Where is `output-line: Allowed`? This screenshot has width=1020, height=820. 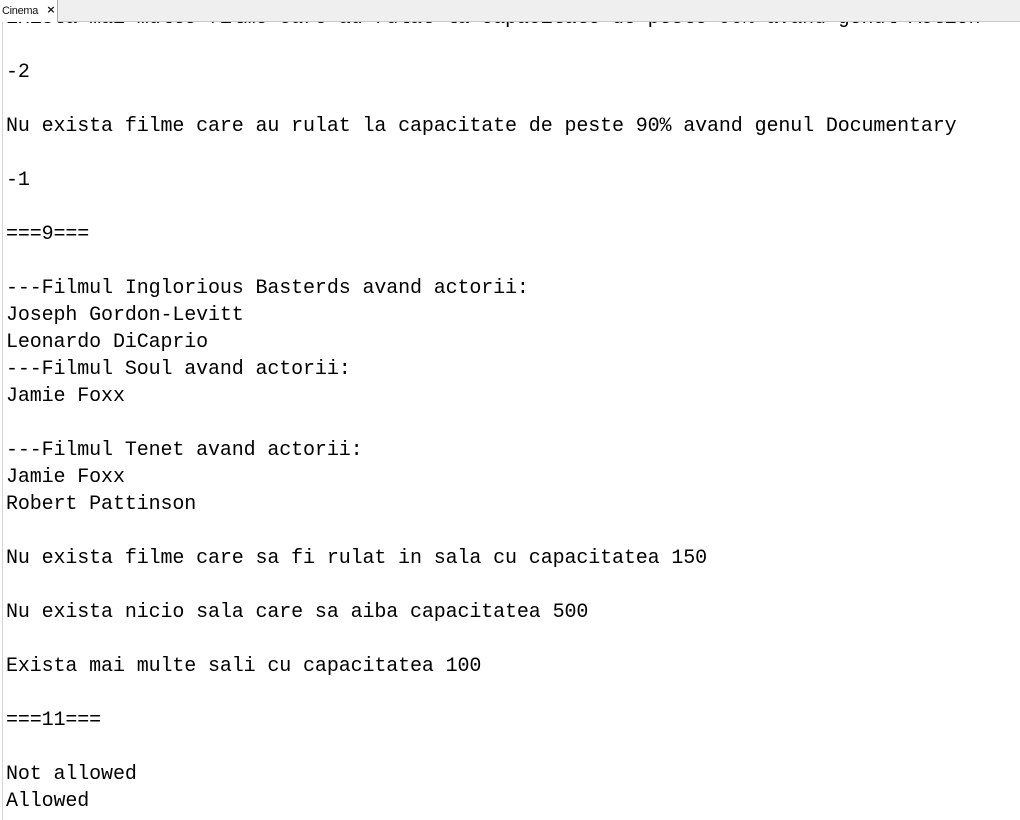 output-line: Allowed is located at coordinates (48, 801).